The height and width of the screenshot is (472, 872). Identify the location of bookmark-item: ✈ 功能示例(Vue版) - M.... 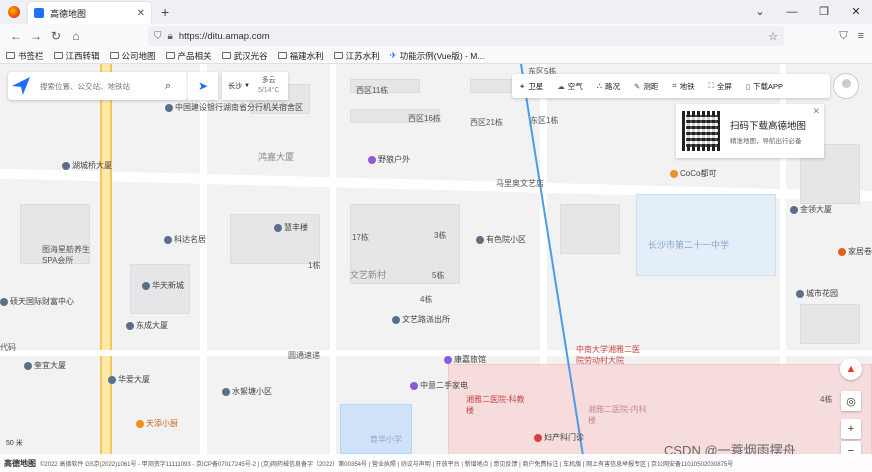
(437, 56).